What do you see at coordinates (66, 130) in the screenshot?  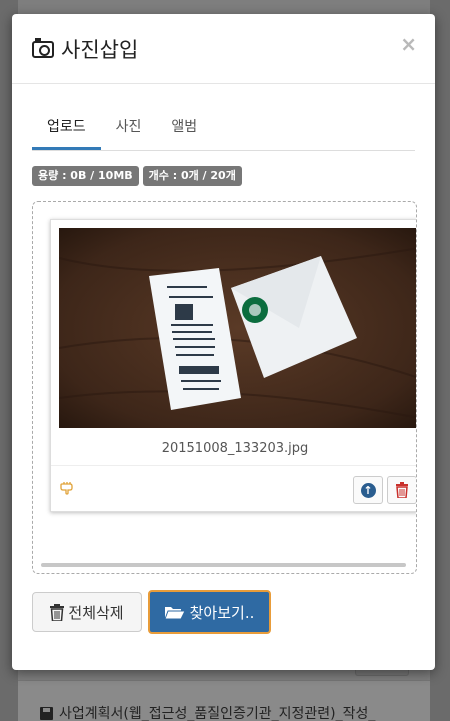 I see `tab-upload: 업로드` at bounding box center [66, 130].